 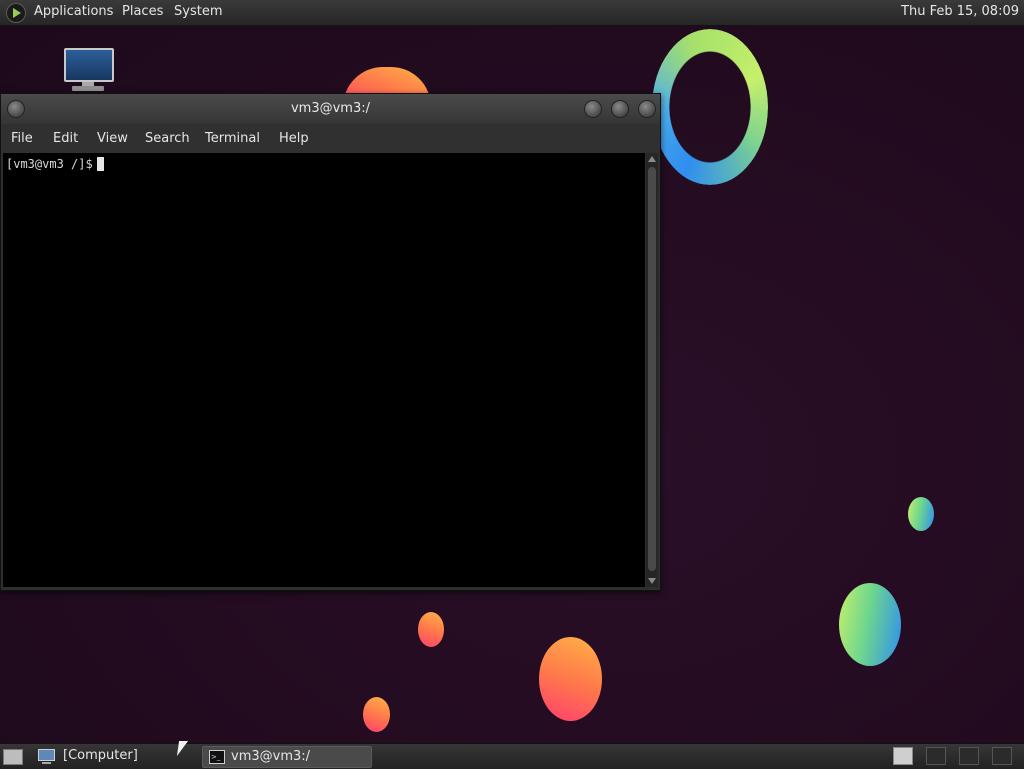 I want to click on window-title: vm3@vm3:/, so click(x=330, y=108).